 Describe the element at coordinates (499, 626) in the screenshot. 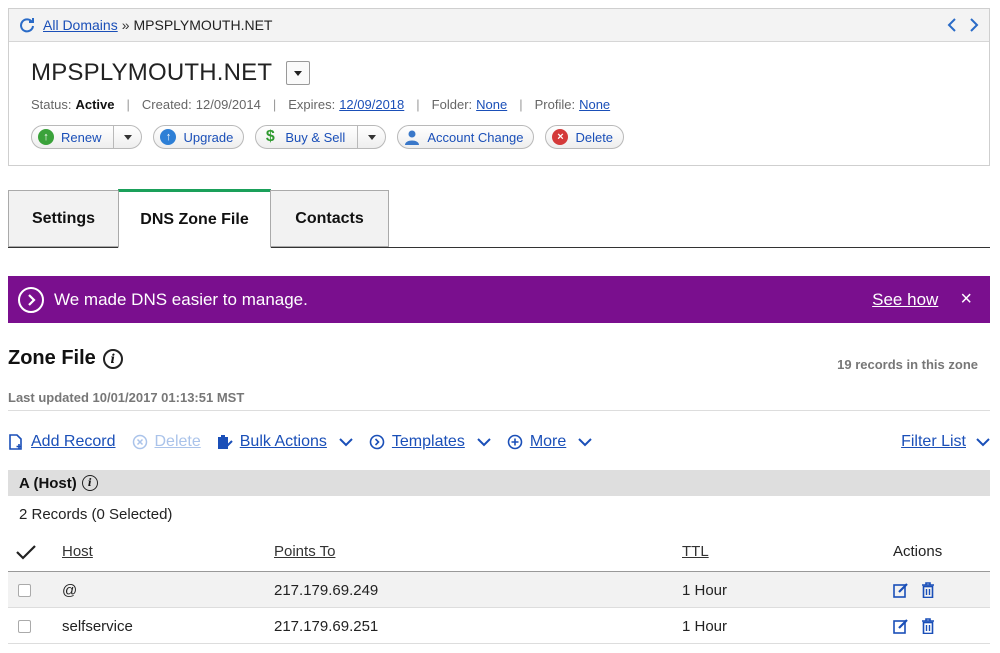

I see `table-row: selfservice 217.179.69.251 1 Hour` at that location.